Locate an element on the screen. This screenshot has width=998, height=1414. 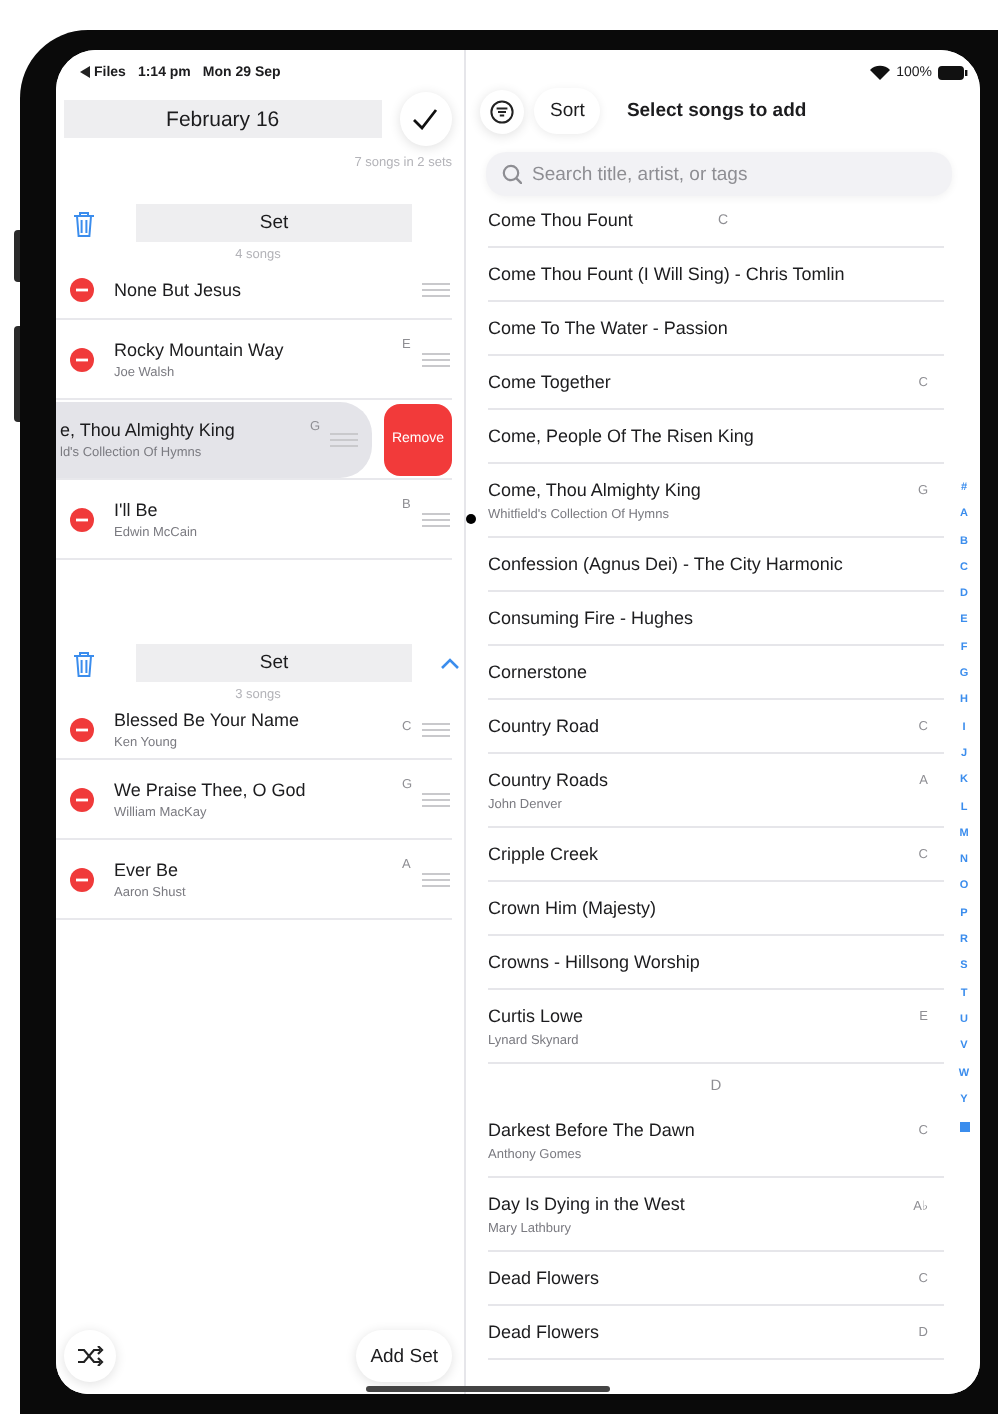
chevron-up-icon is located at coordinates (450, 663).